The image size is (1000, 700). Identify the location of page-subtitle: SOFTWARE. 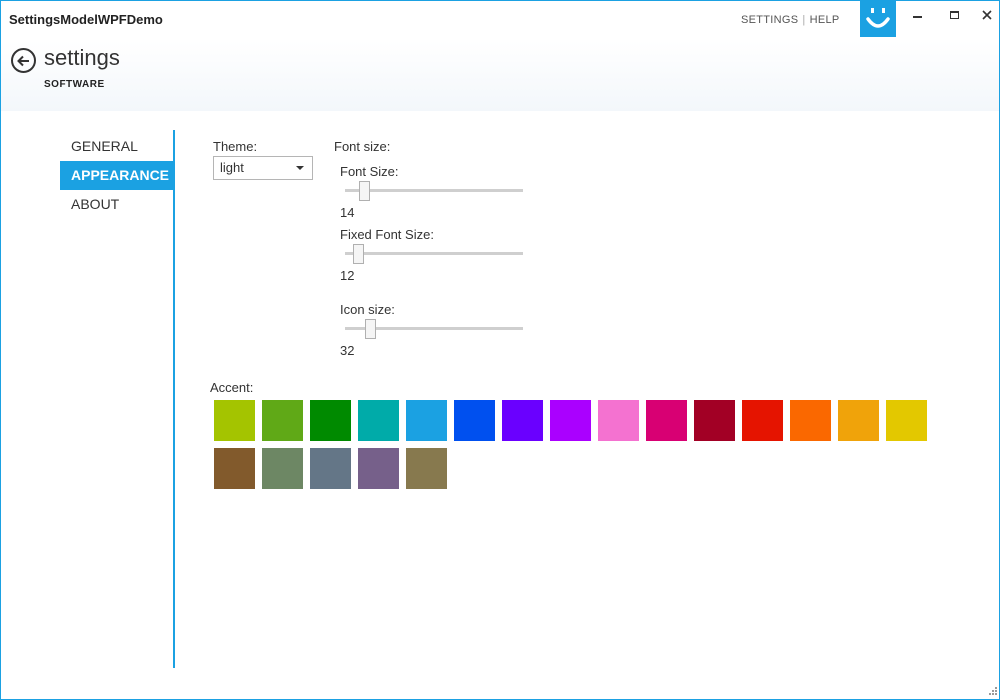
(74, 84).